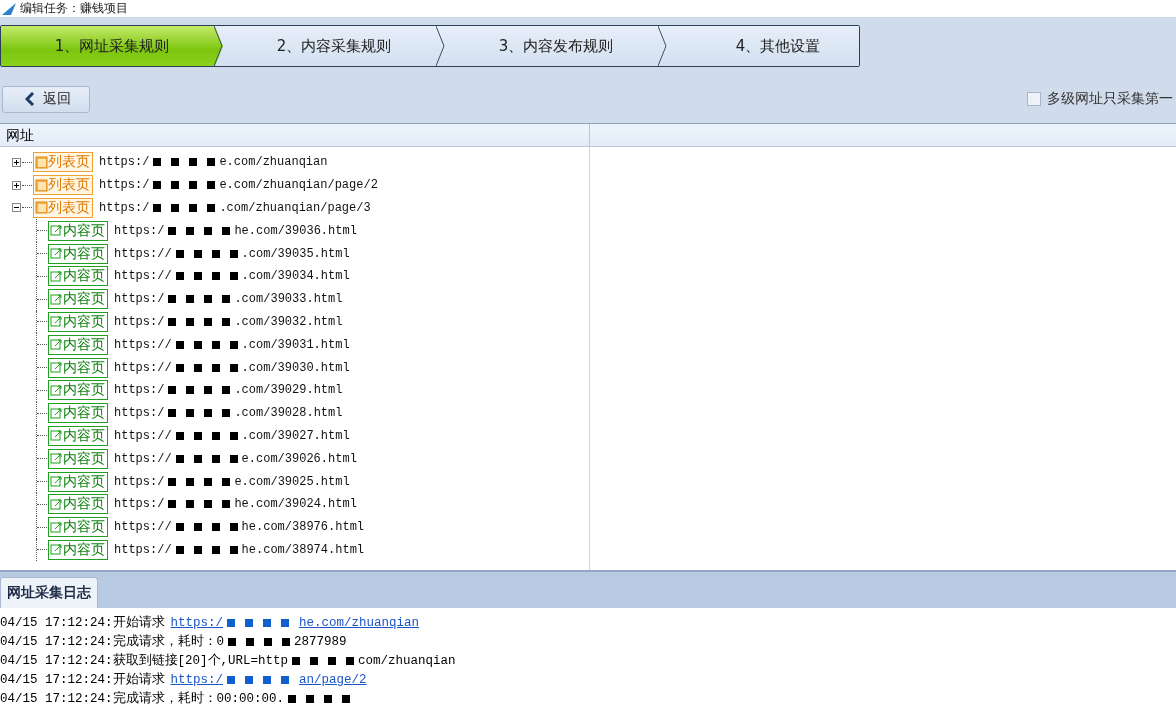 The width and height of the screenshot is (1176, 709). I want to click on url-text: e.com/39025.html, so click(292, 481).